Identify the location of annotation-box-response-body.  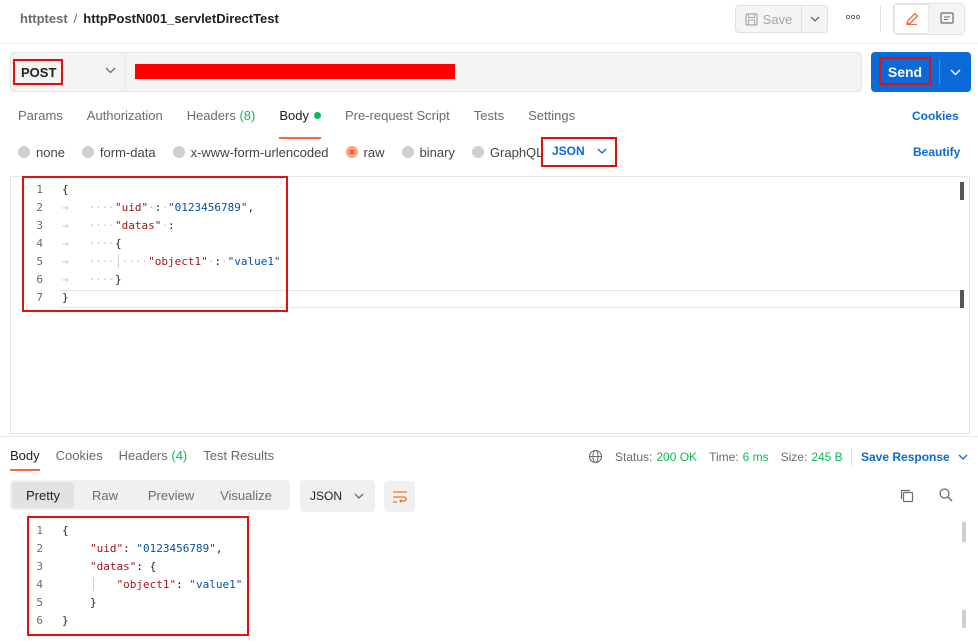
(138, 576).